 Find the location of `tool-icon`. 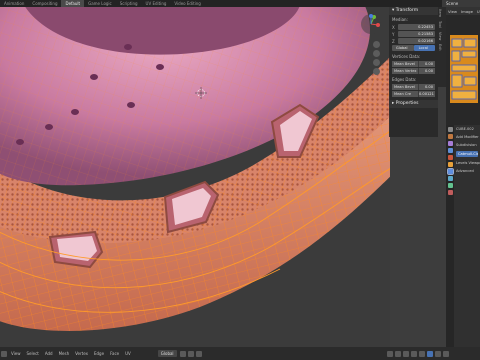

tool-icon is located at coordinates (450, 129).